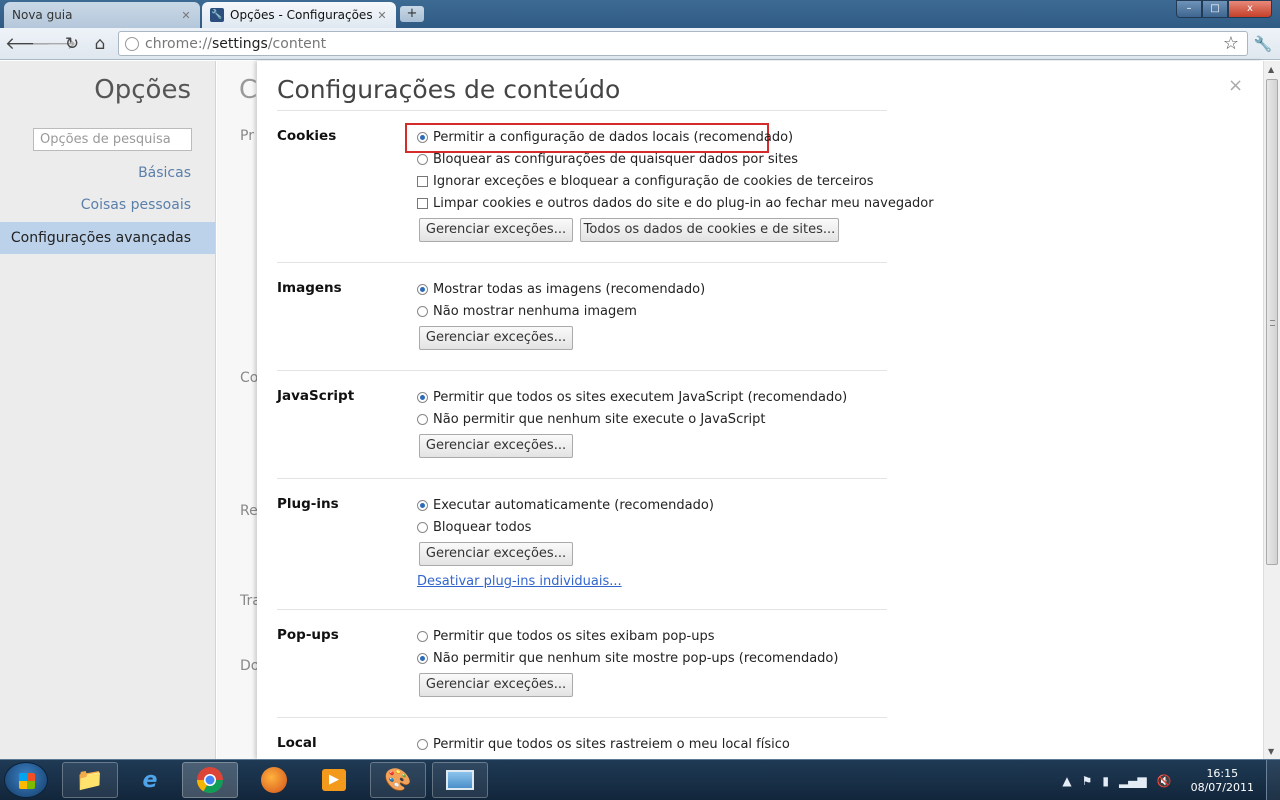  I want to click on tab-title: Nova guia, so click(42, 15).